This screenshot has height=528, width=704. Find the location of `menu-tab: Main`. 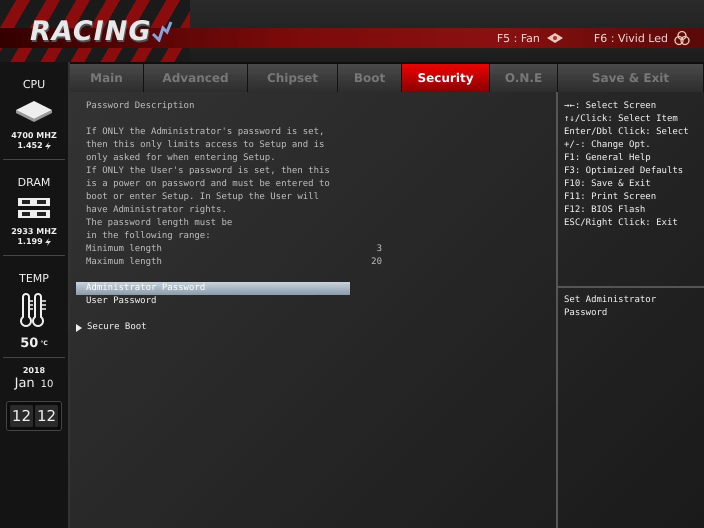

menu-tab: Main is located at coordinates (107, 78).